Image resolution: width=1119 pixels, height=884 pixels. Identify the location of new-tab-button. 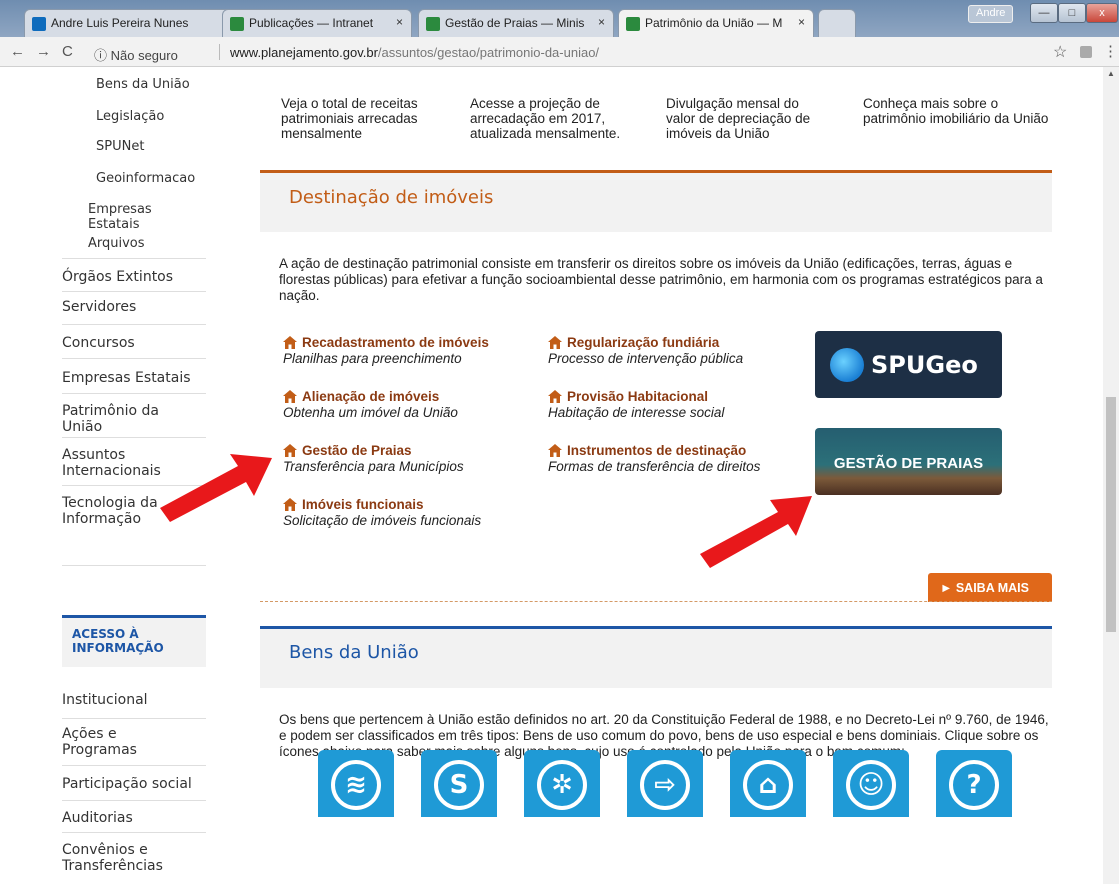
(837, 23).